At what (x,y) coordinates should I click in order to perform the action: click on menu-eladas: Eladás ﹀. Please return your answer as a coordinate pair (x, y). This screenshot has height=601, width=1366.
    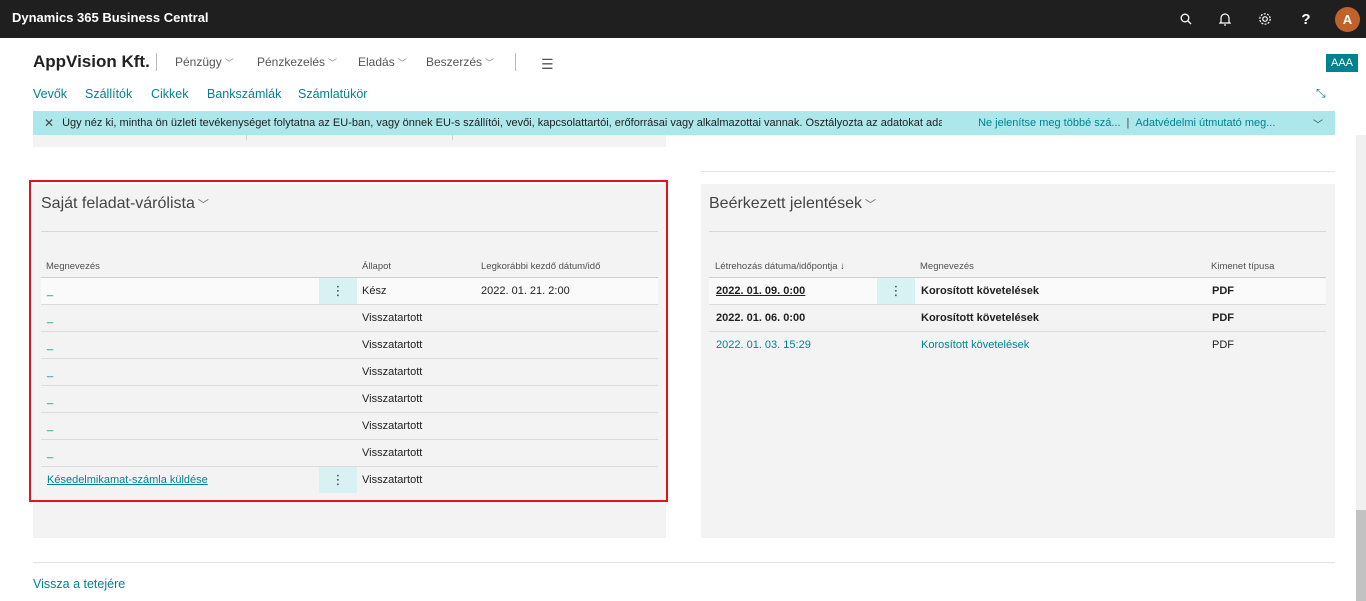
    Looking at the image, I should click on (382, 62).